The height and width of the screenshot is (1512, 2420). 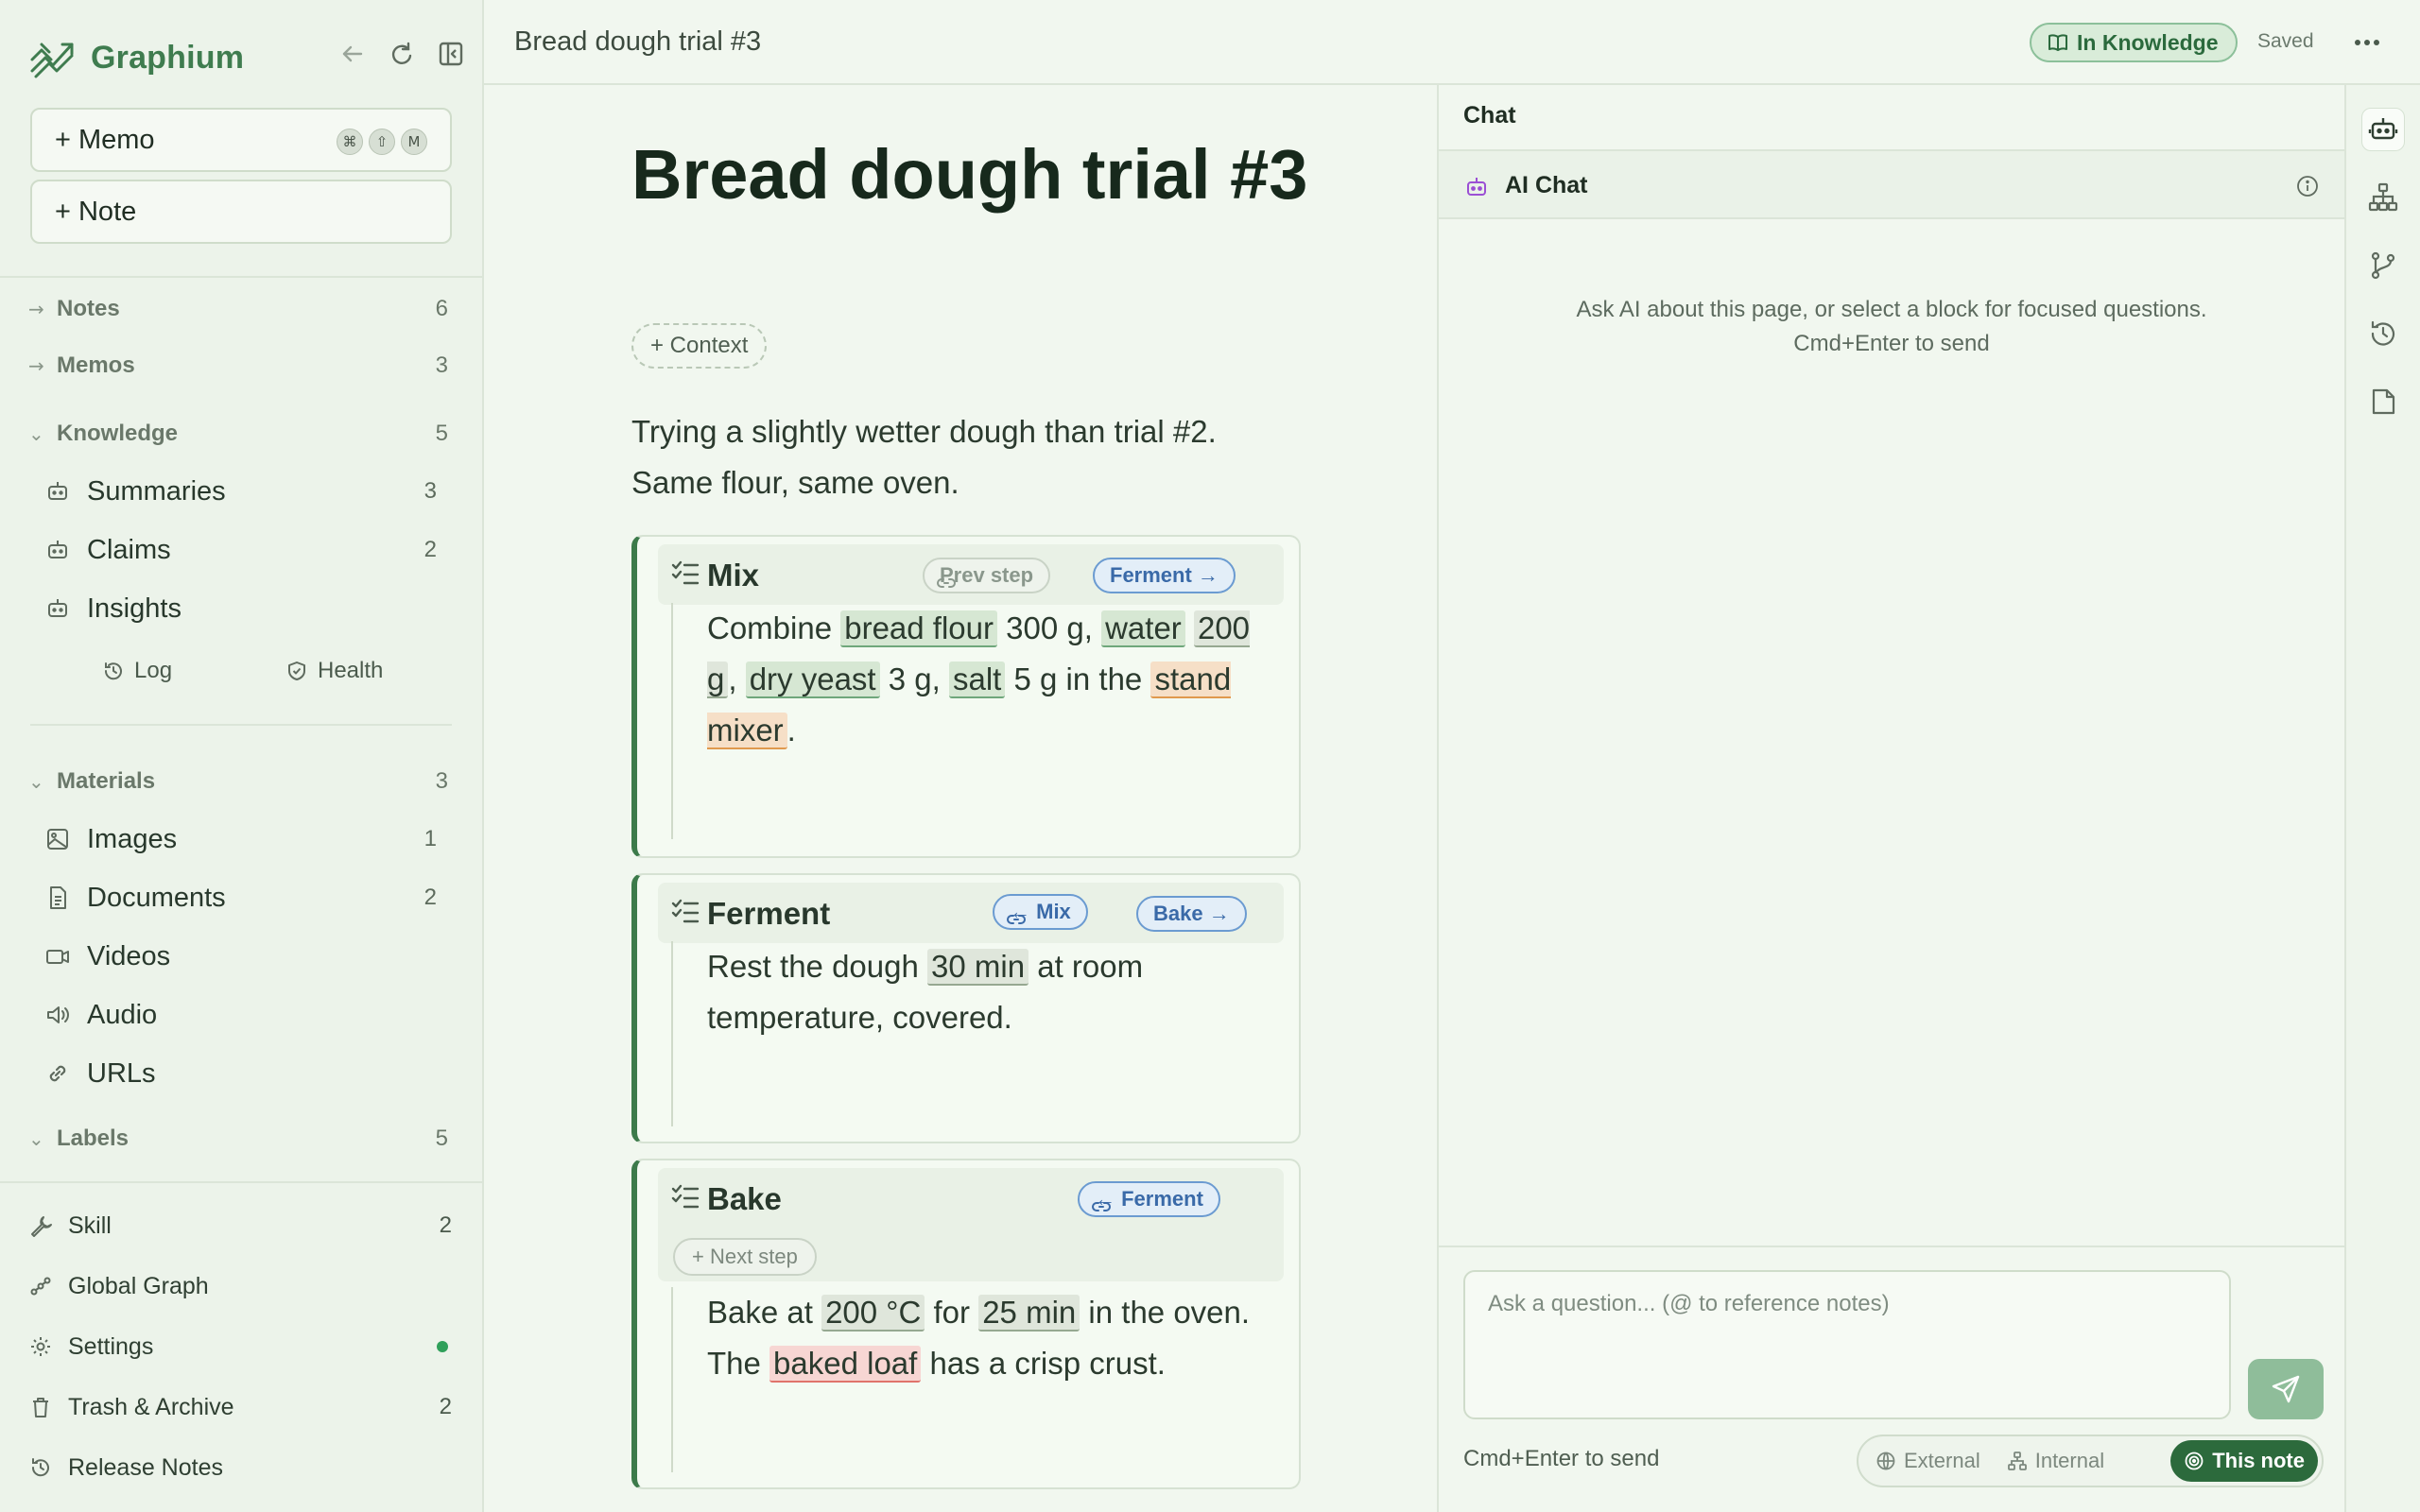 I want to click on step-header: Ferment ← Mix Bake →, so click(x=971, y=913).